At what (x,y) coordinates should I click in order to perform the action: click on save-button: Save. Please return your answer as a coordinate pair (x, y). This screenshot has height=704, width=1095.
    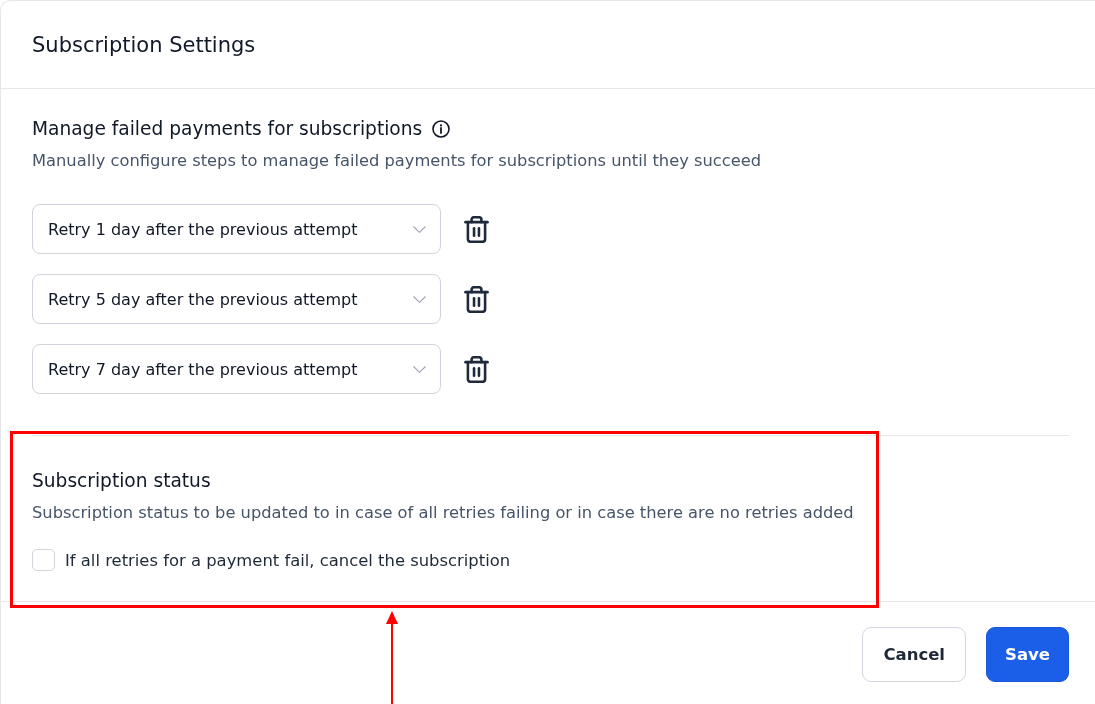
    Looking at the image, I should click on (1027, 654).